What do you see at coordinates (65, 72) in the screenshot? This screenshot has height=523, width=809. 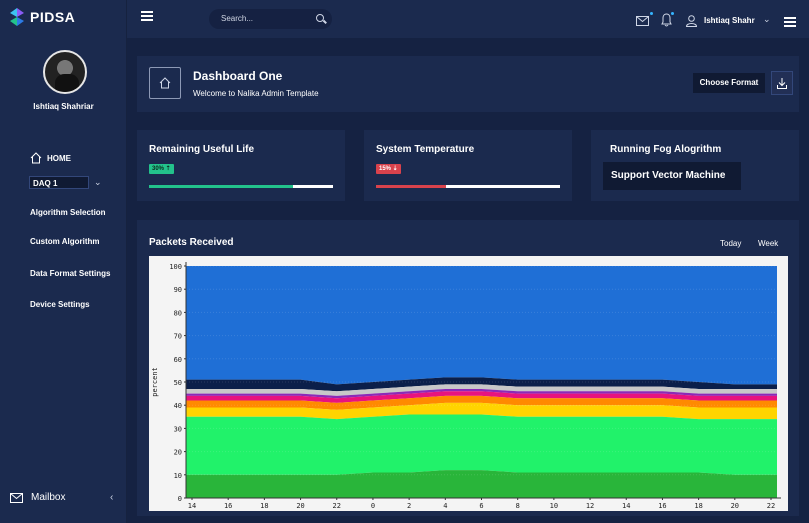 I see `avatar` at bounding box center [65, 72].